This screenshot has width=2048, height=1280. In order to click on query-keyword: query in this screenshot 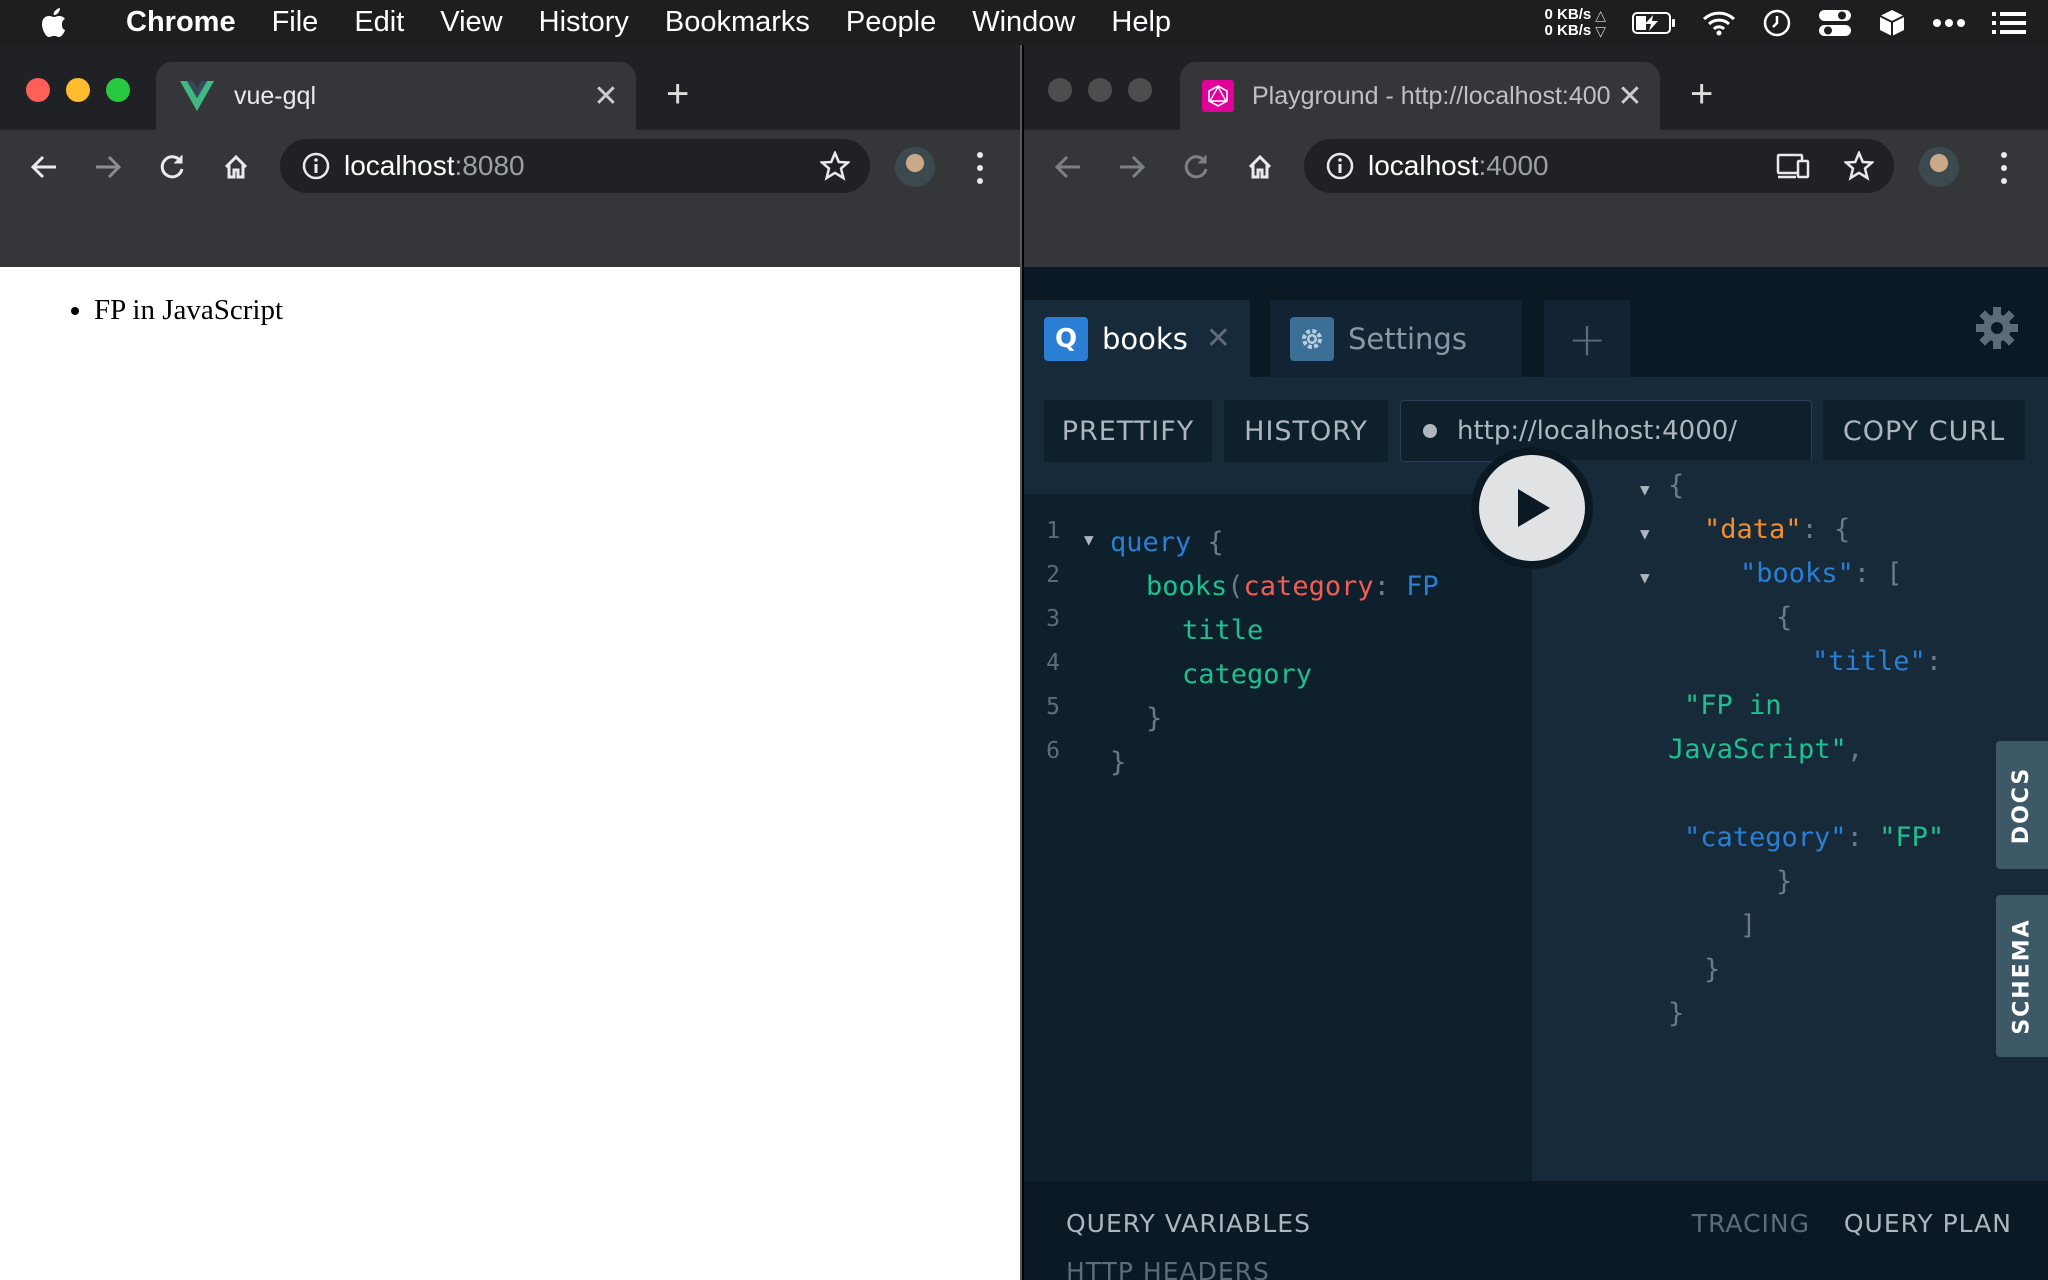, I will do `click(1151, 542)`.